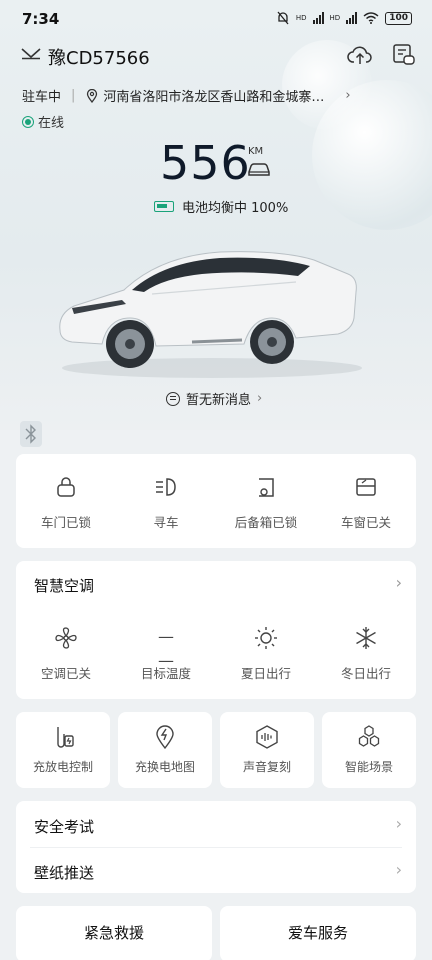 Image resolution: width=432 pixels, height=960 pixels. I want to click on door-lock-tile: 车门已锁, so click(66, 502).